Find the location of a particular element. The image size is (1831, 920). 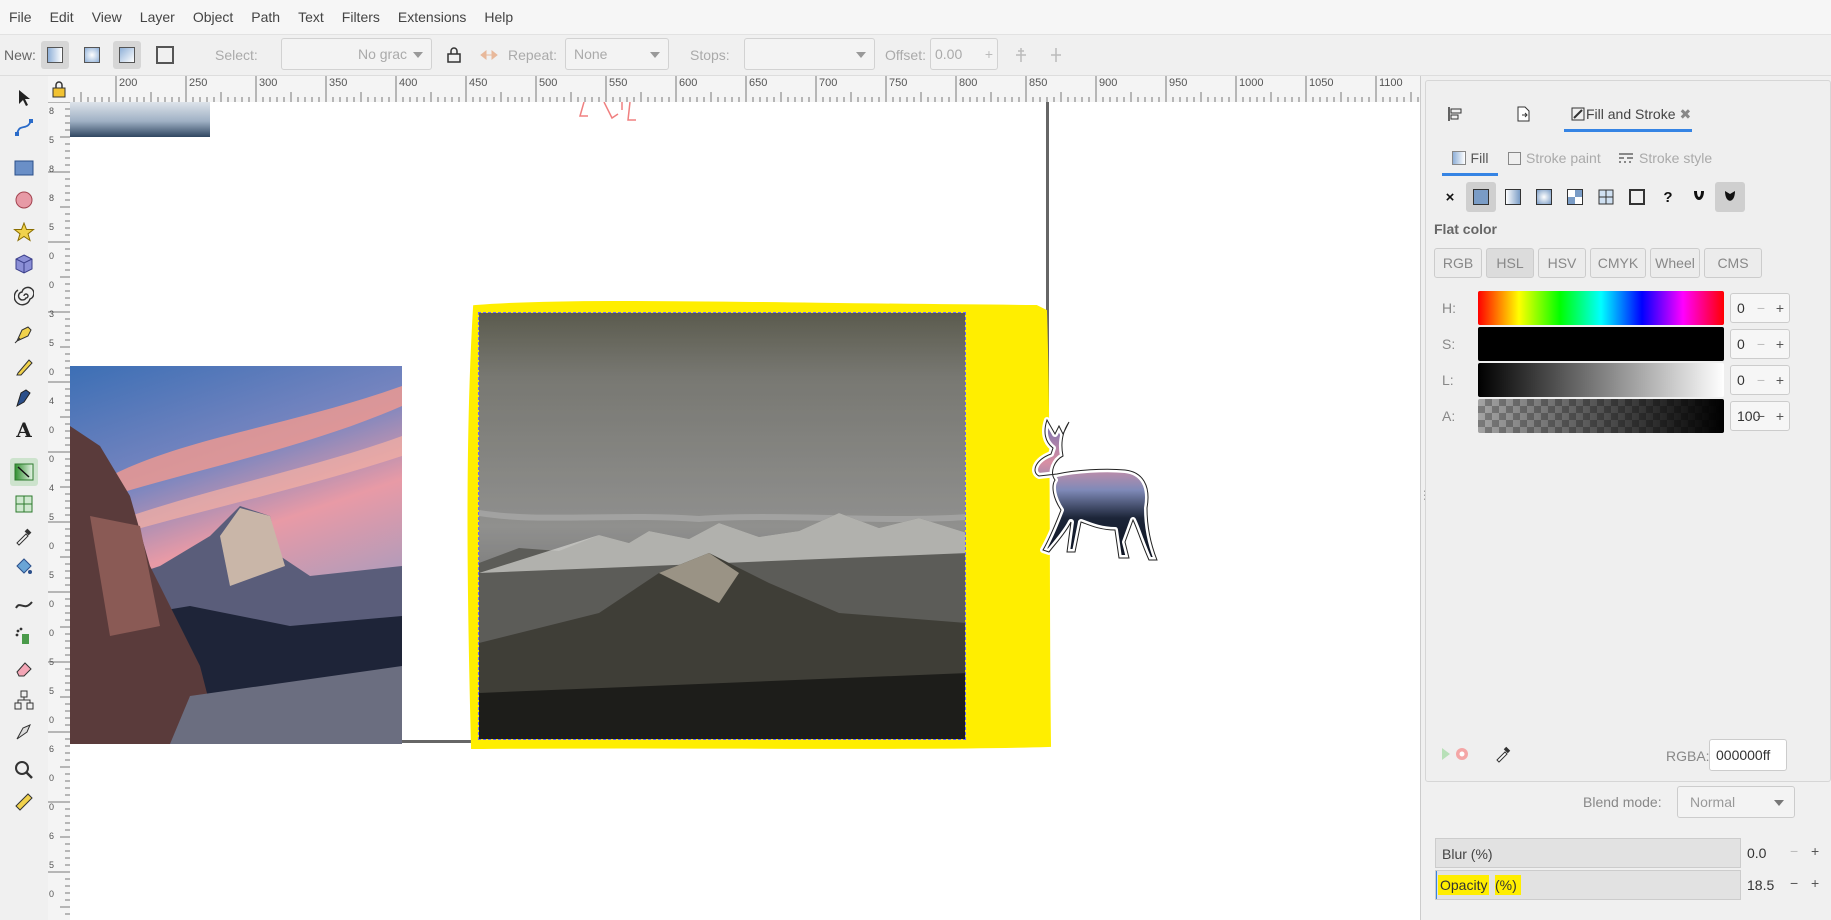

paint-bucket-tool is located at coordinates (24, 566).